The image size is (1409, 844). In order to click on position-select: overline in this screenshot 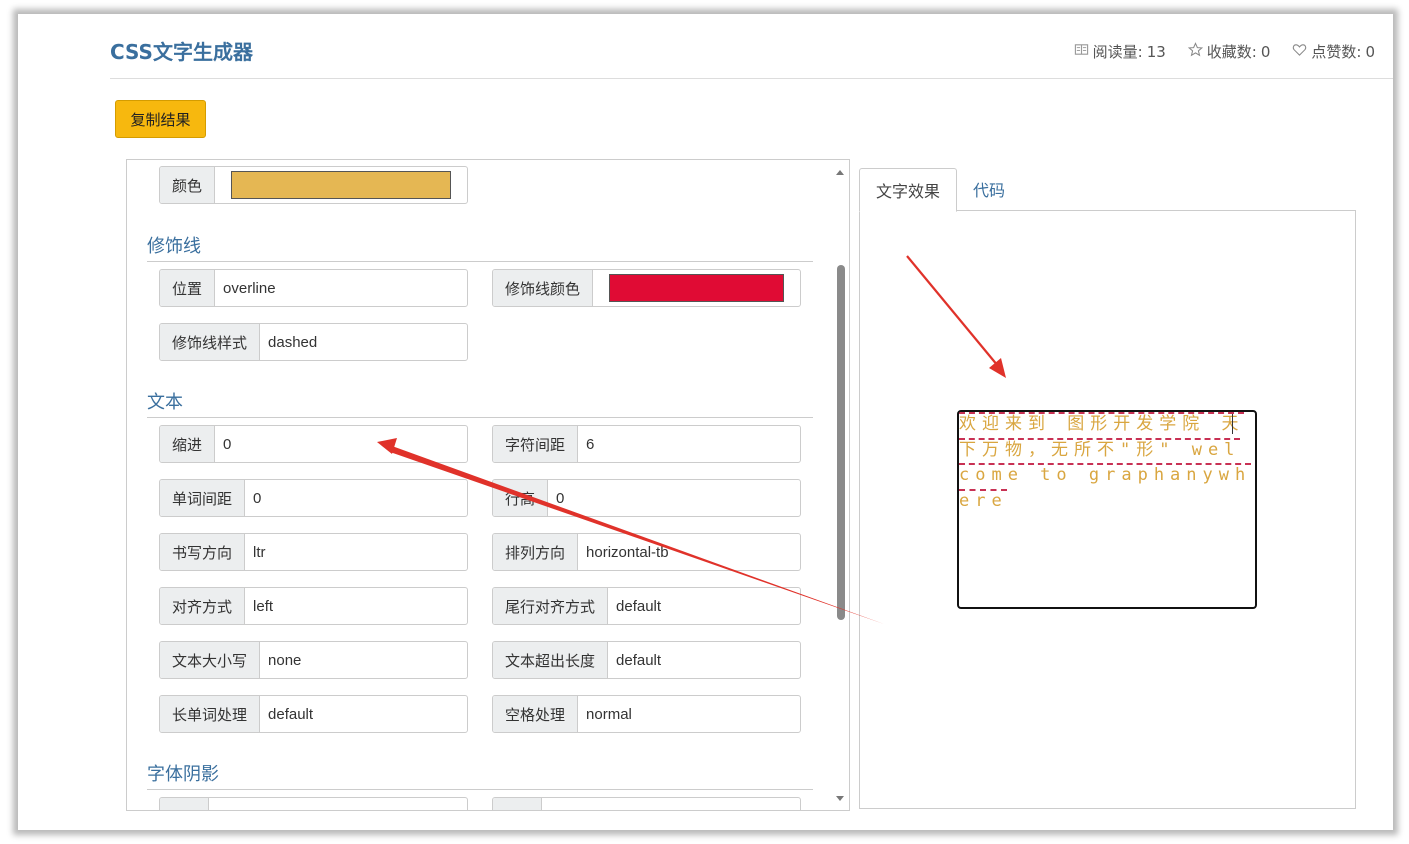, I will do `click(341, 288)`.